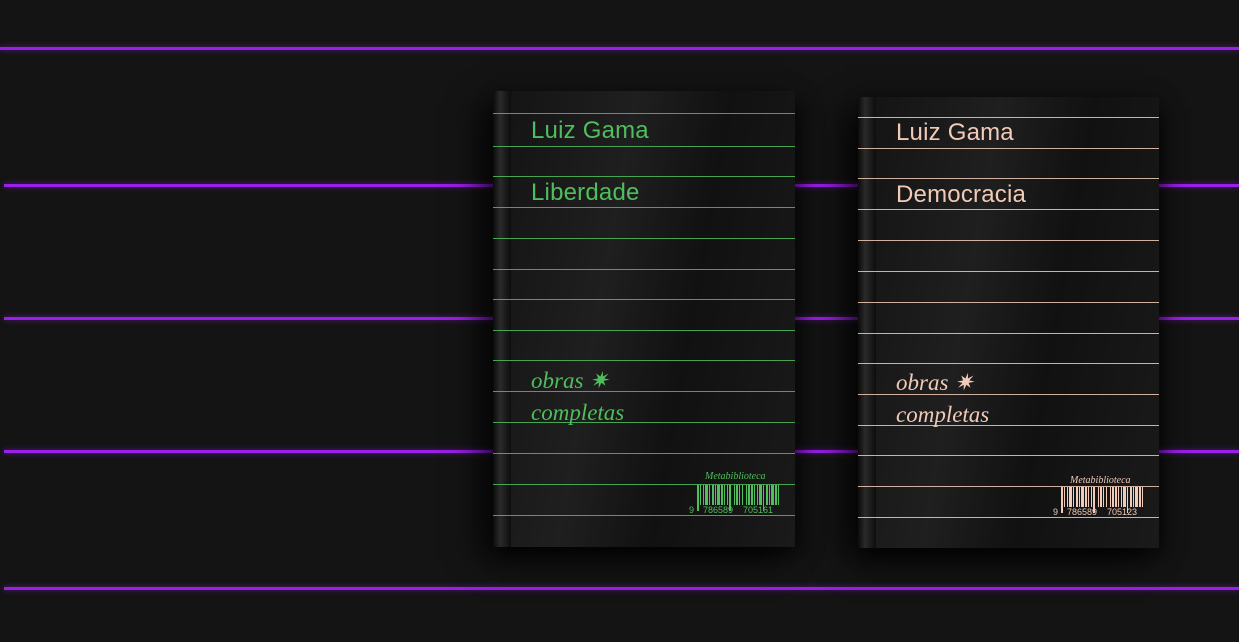 This screenshot has width=1239, height=642. Describe the element at coordinates (585, 192) in the screenshot. I see `book-title: Liberdade` at that location.